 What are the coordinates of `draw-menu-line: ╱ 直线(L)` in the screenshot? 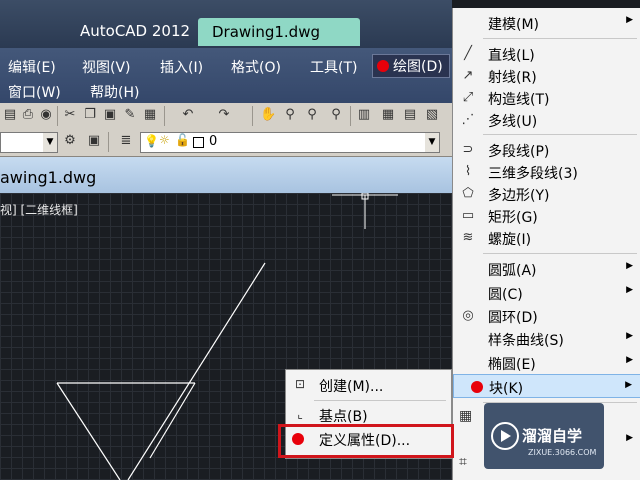 It's located at (546, 54).